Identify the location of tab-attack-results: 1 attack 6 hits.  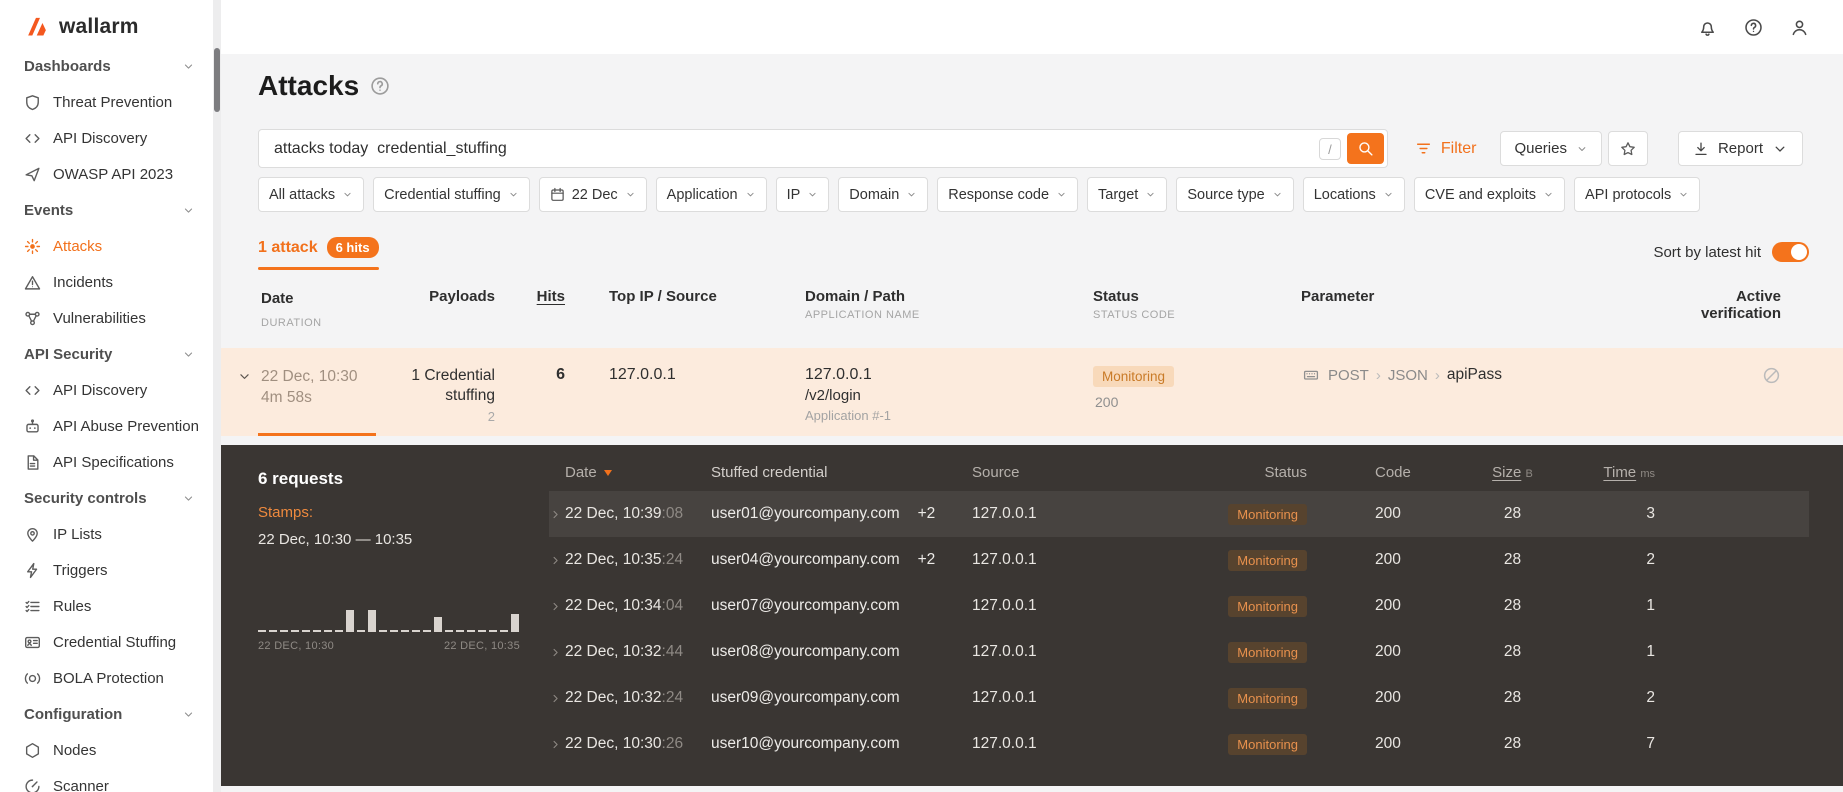
(318, 253).